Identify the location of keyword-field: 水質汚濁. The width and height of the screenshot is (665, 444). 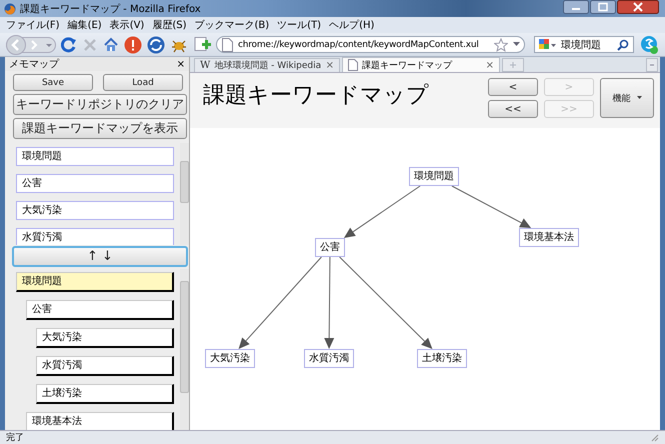
(95, 236).